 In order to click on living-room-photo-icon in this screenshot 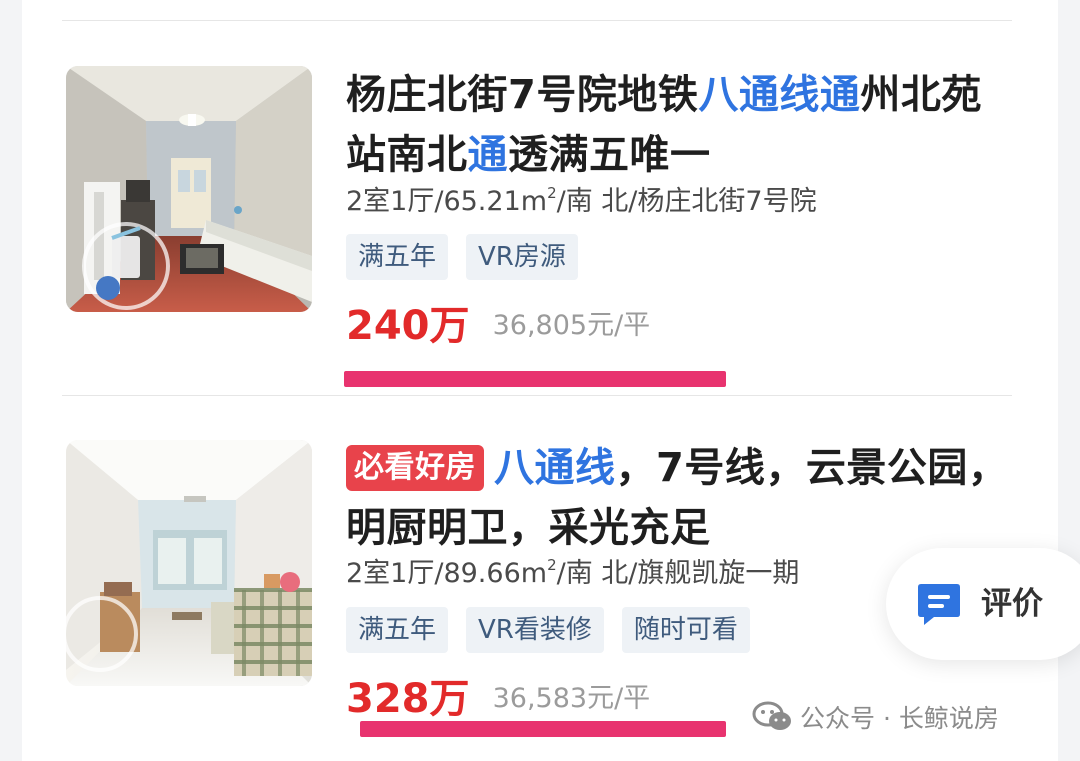, I will do `click(189, 189)`.